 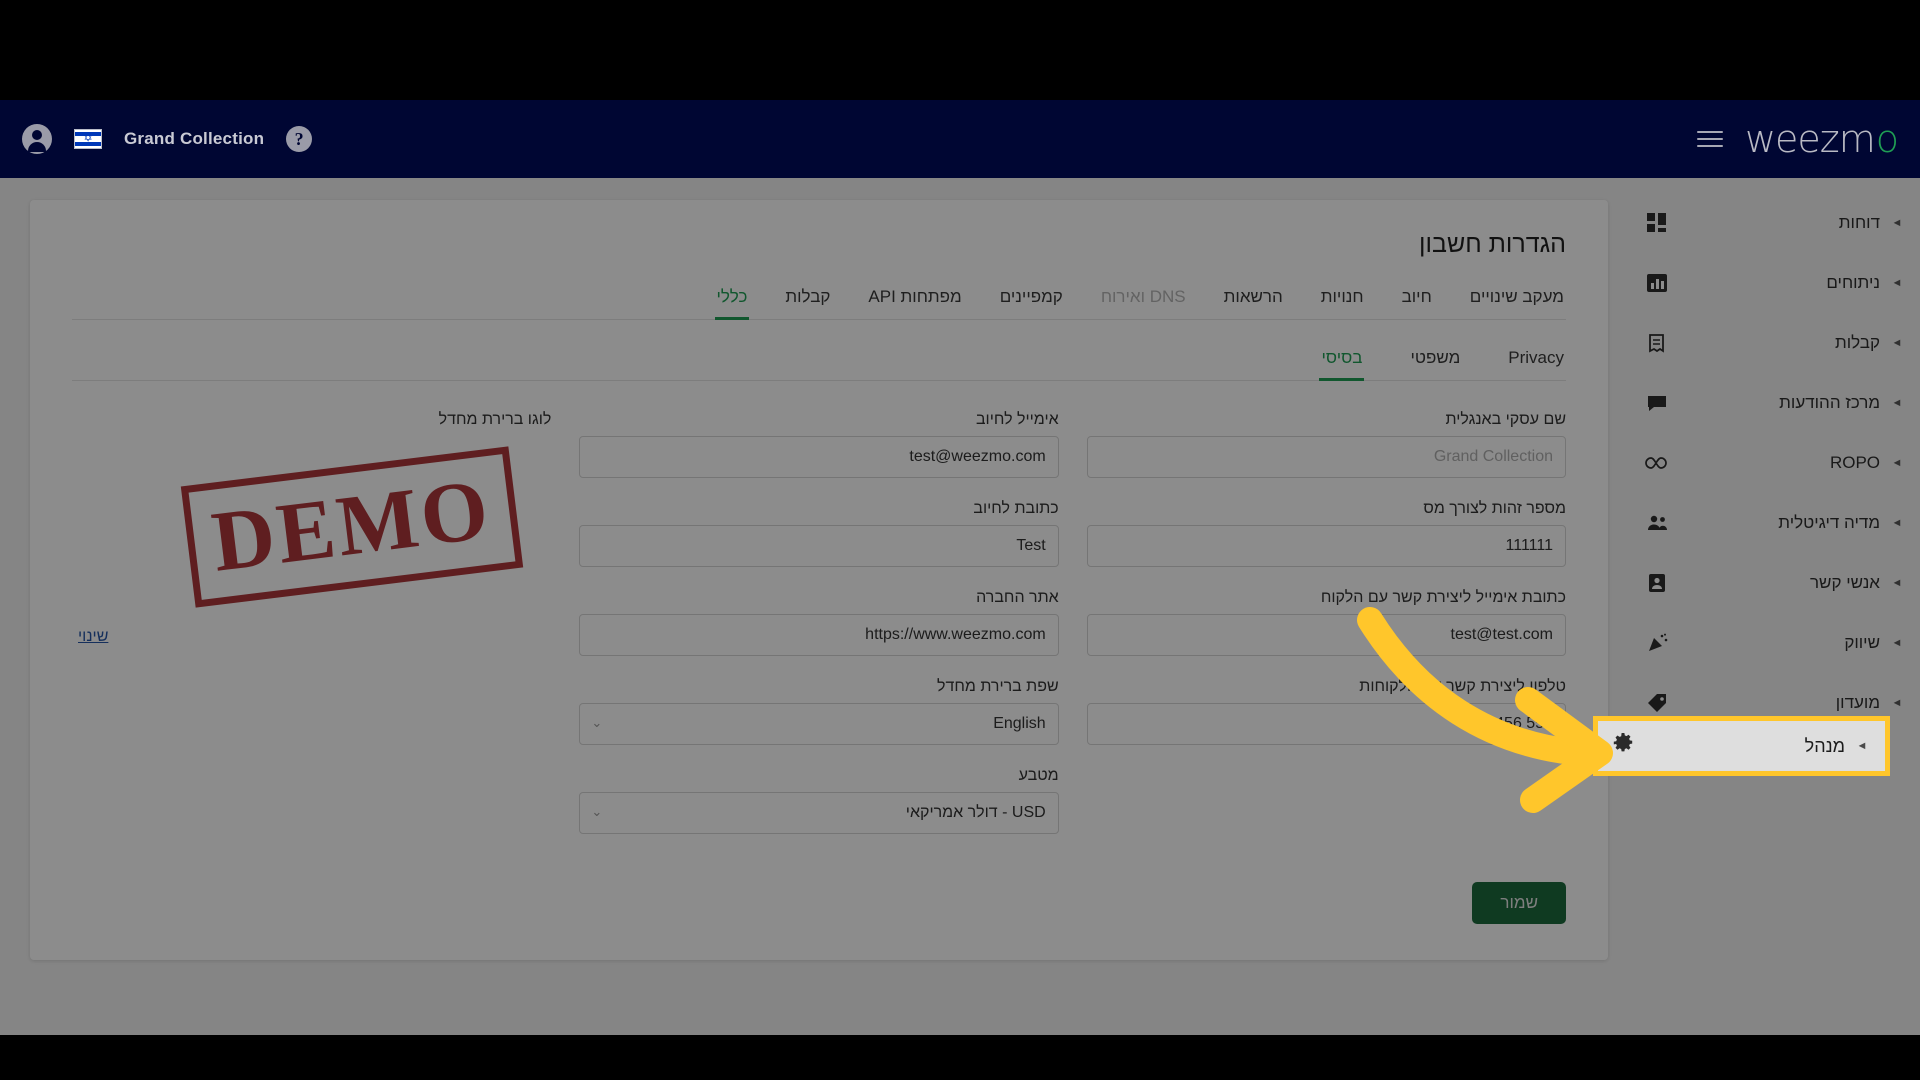 I want to click on sidebar-item-admin: ◄ מנהל, so click(x=1741, y=746).